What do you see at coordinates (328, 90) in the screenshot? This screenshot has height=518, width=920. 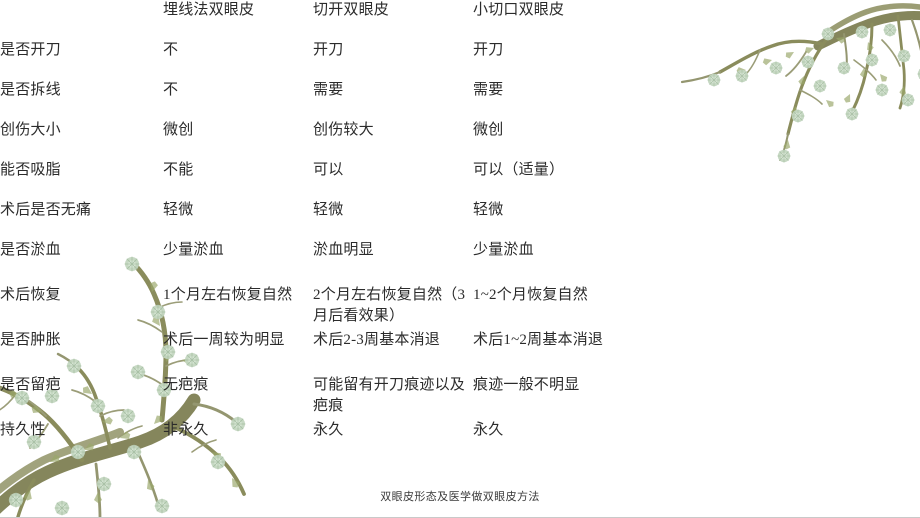 I see `row-value-method2: 需要` at bounding box center [328, 90].